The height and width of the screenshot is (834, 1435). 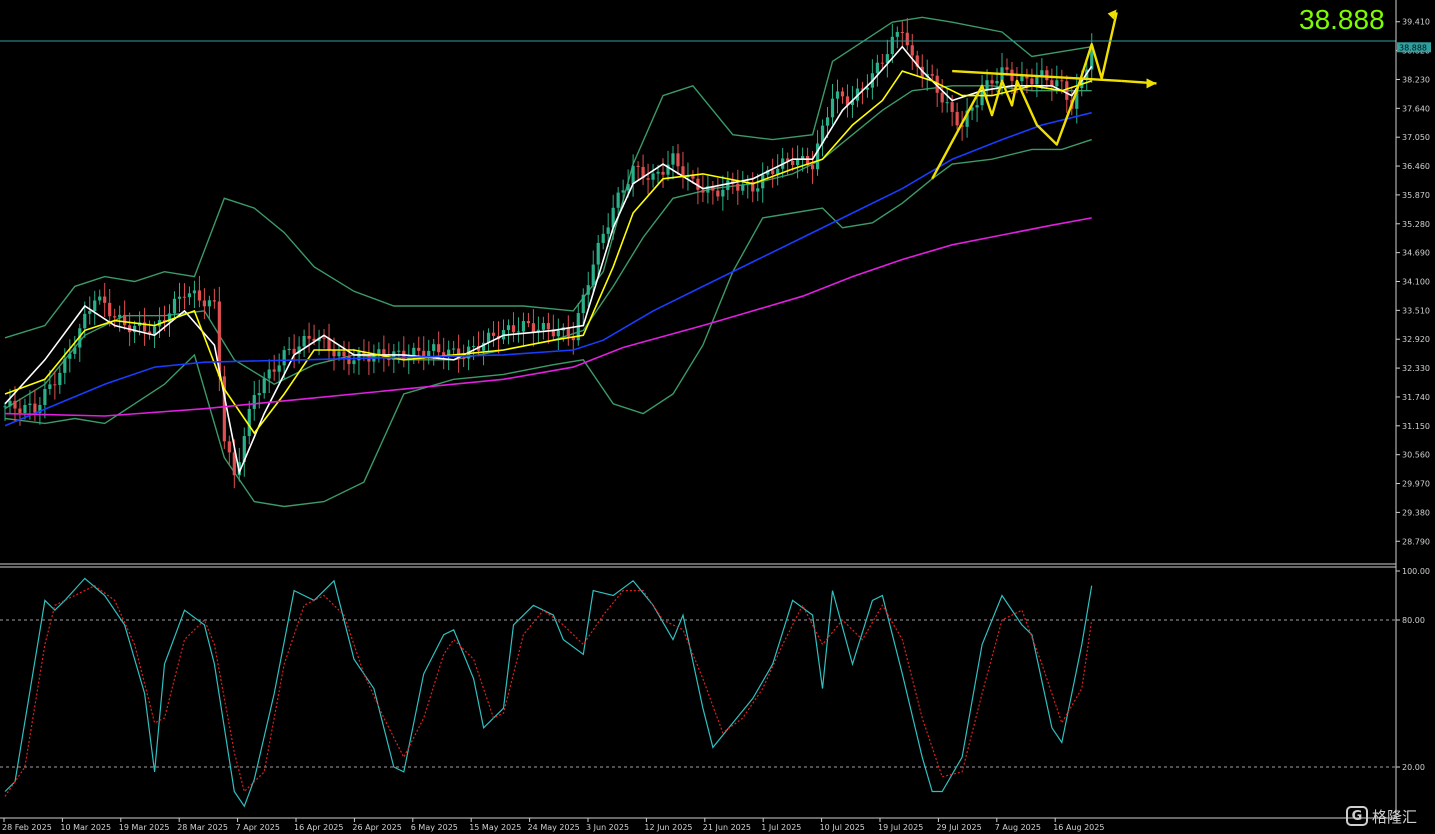 I want to click on date-label: 16 Aug 2025, so click(x=1078, y=827).